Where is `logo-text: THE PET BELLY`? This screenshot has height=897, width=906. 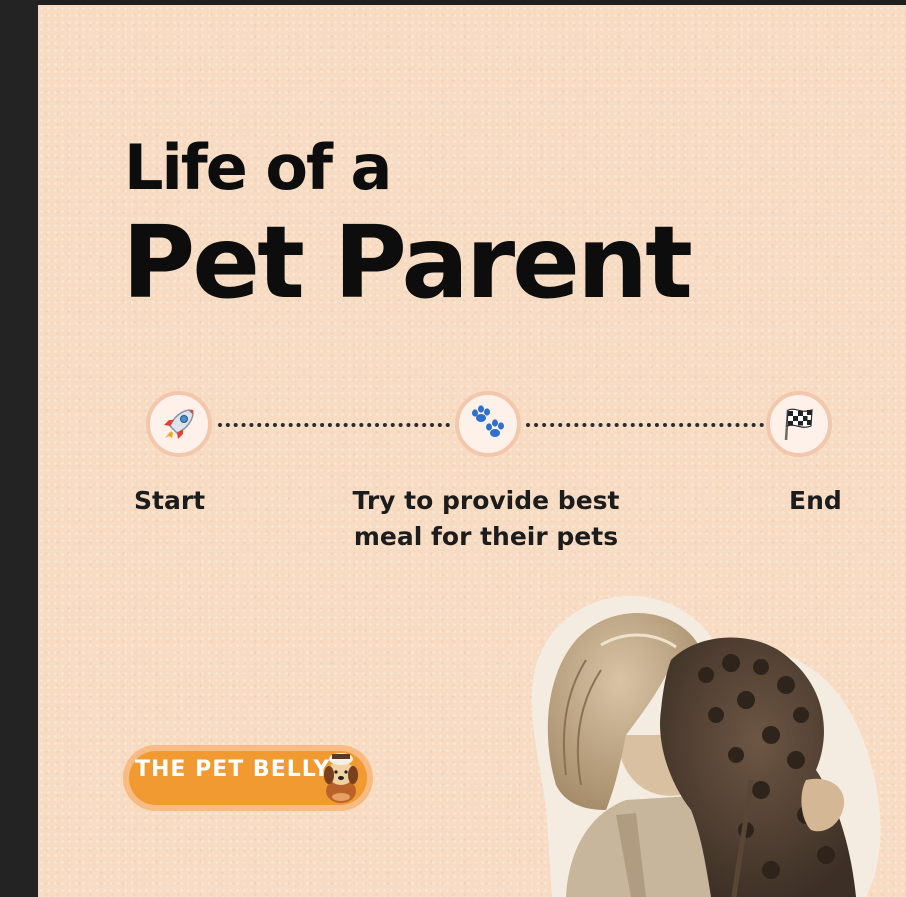
logo-text: THE PET BELLY is located at coordinates (233, 769).